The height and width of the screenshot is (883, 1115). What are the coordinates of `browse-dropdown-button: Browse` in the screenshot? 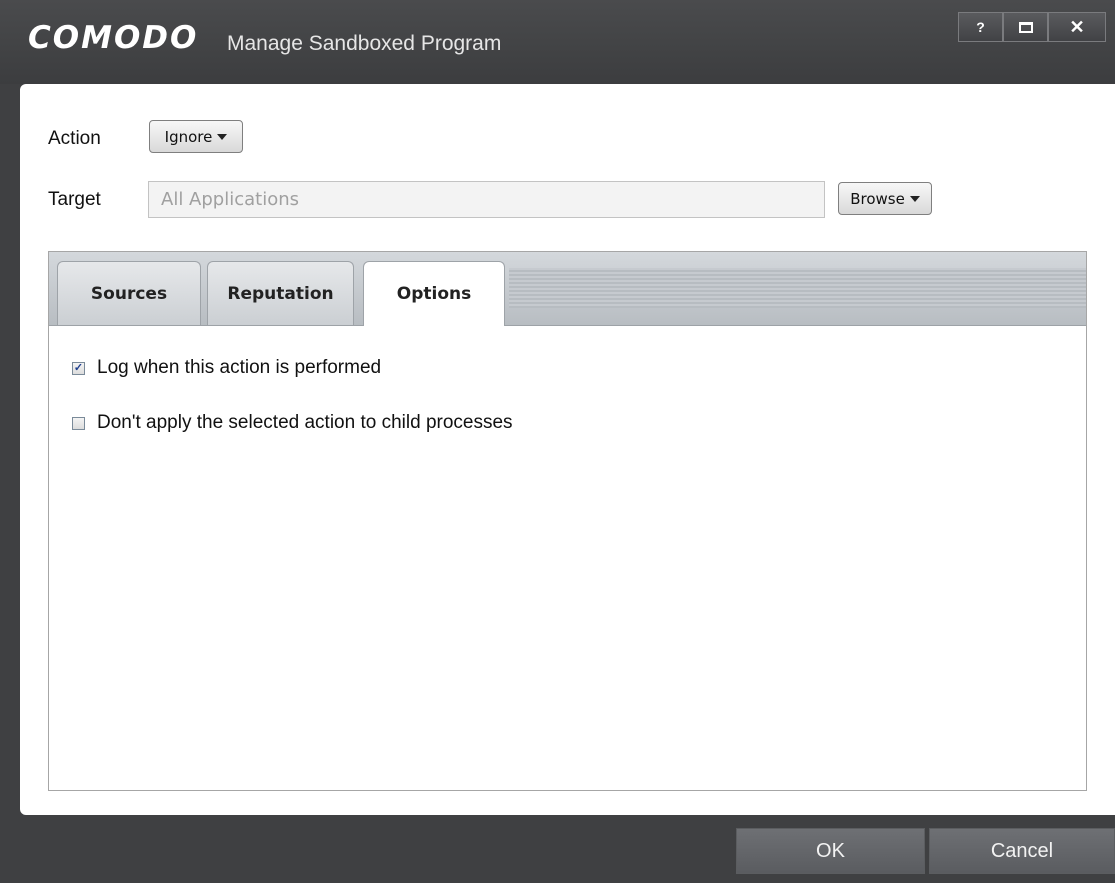 It's located at (885, 198).